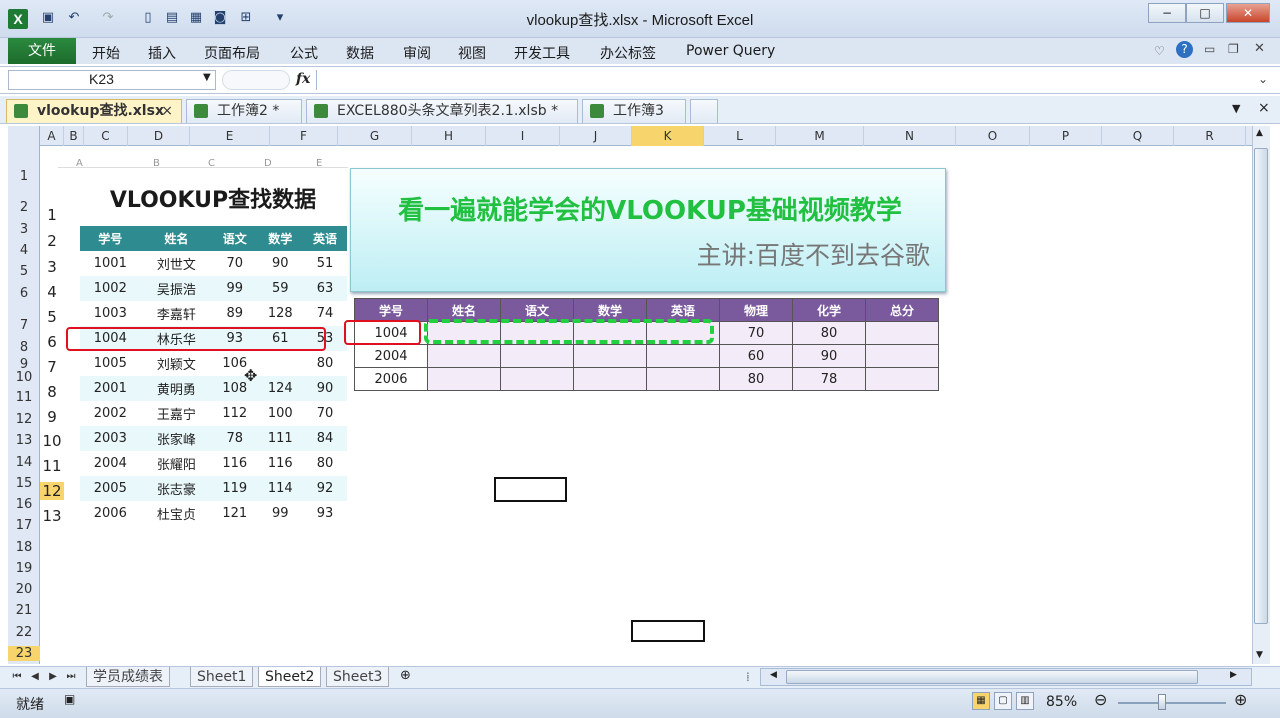 The height and width of the screenshot is (718, 1280). I want to click on maximize-button: □, so click(1205, 13).